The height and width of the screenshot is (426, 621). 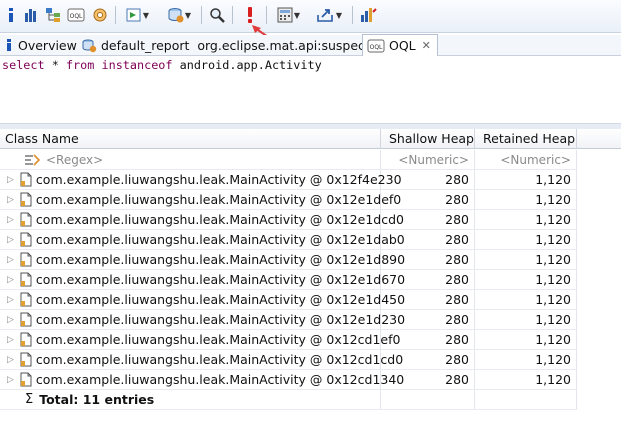 I want to click on tab-oql: OQL OQL ✕, so click(x=400, y=45).